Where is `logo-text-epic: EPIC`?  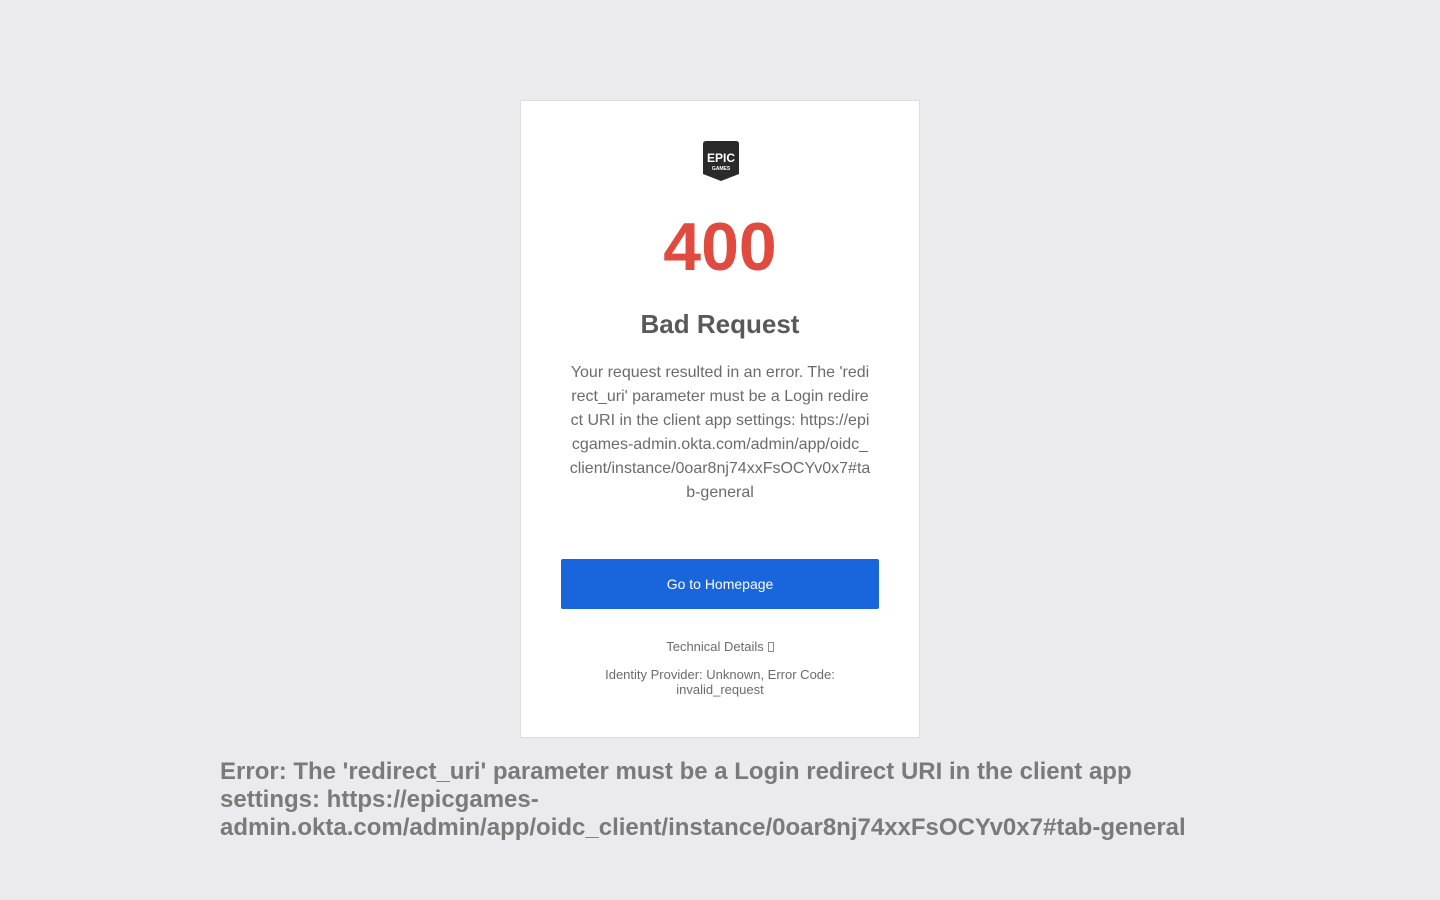 logo-text-epic: EPIC is located at coordinates (721, 158).